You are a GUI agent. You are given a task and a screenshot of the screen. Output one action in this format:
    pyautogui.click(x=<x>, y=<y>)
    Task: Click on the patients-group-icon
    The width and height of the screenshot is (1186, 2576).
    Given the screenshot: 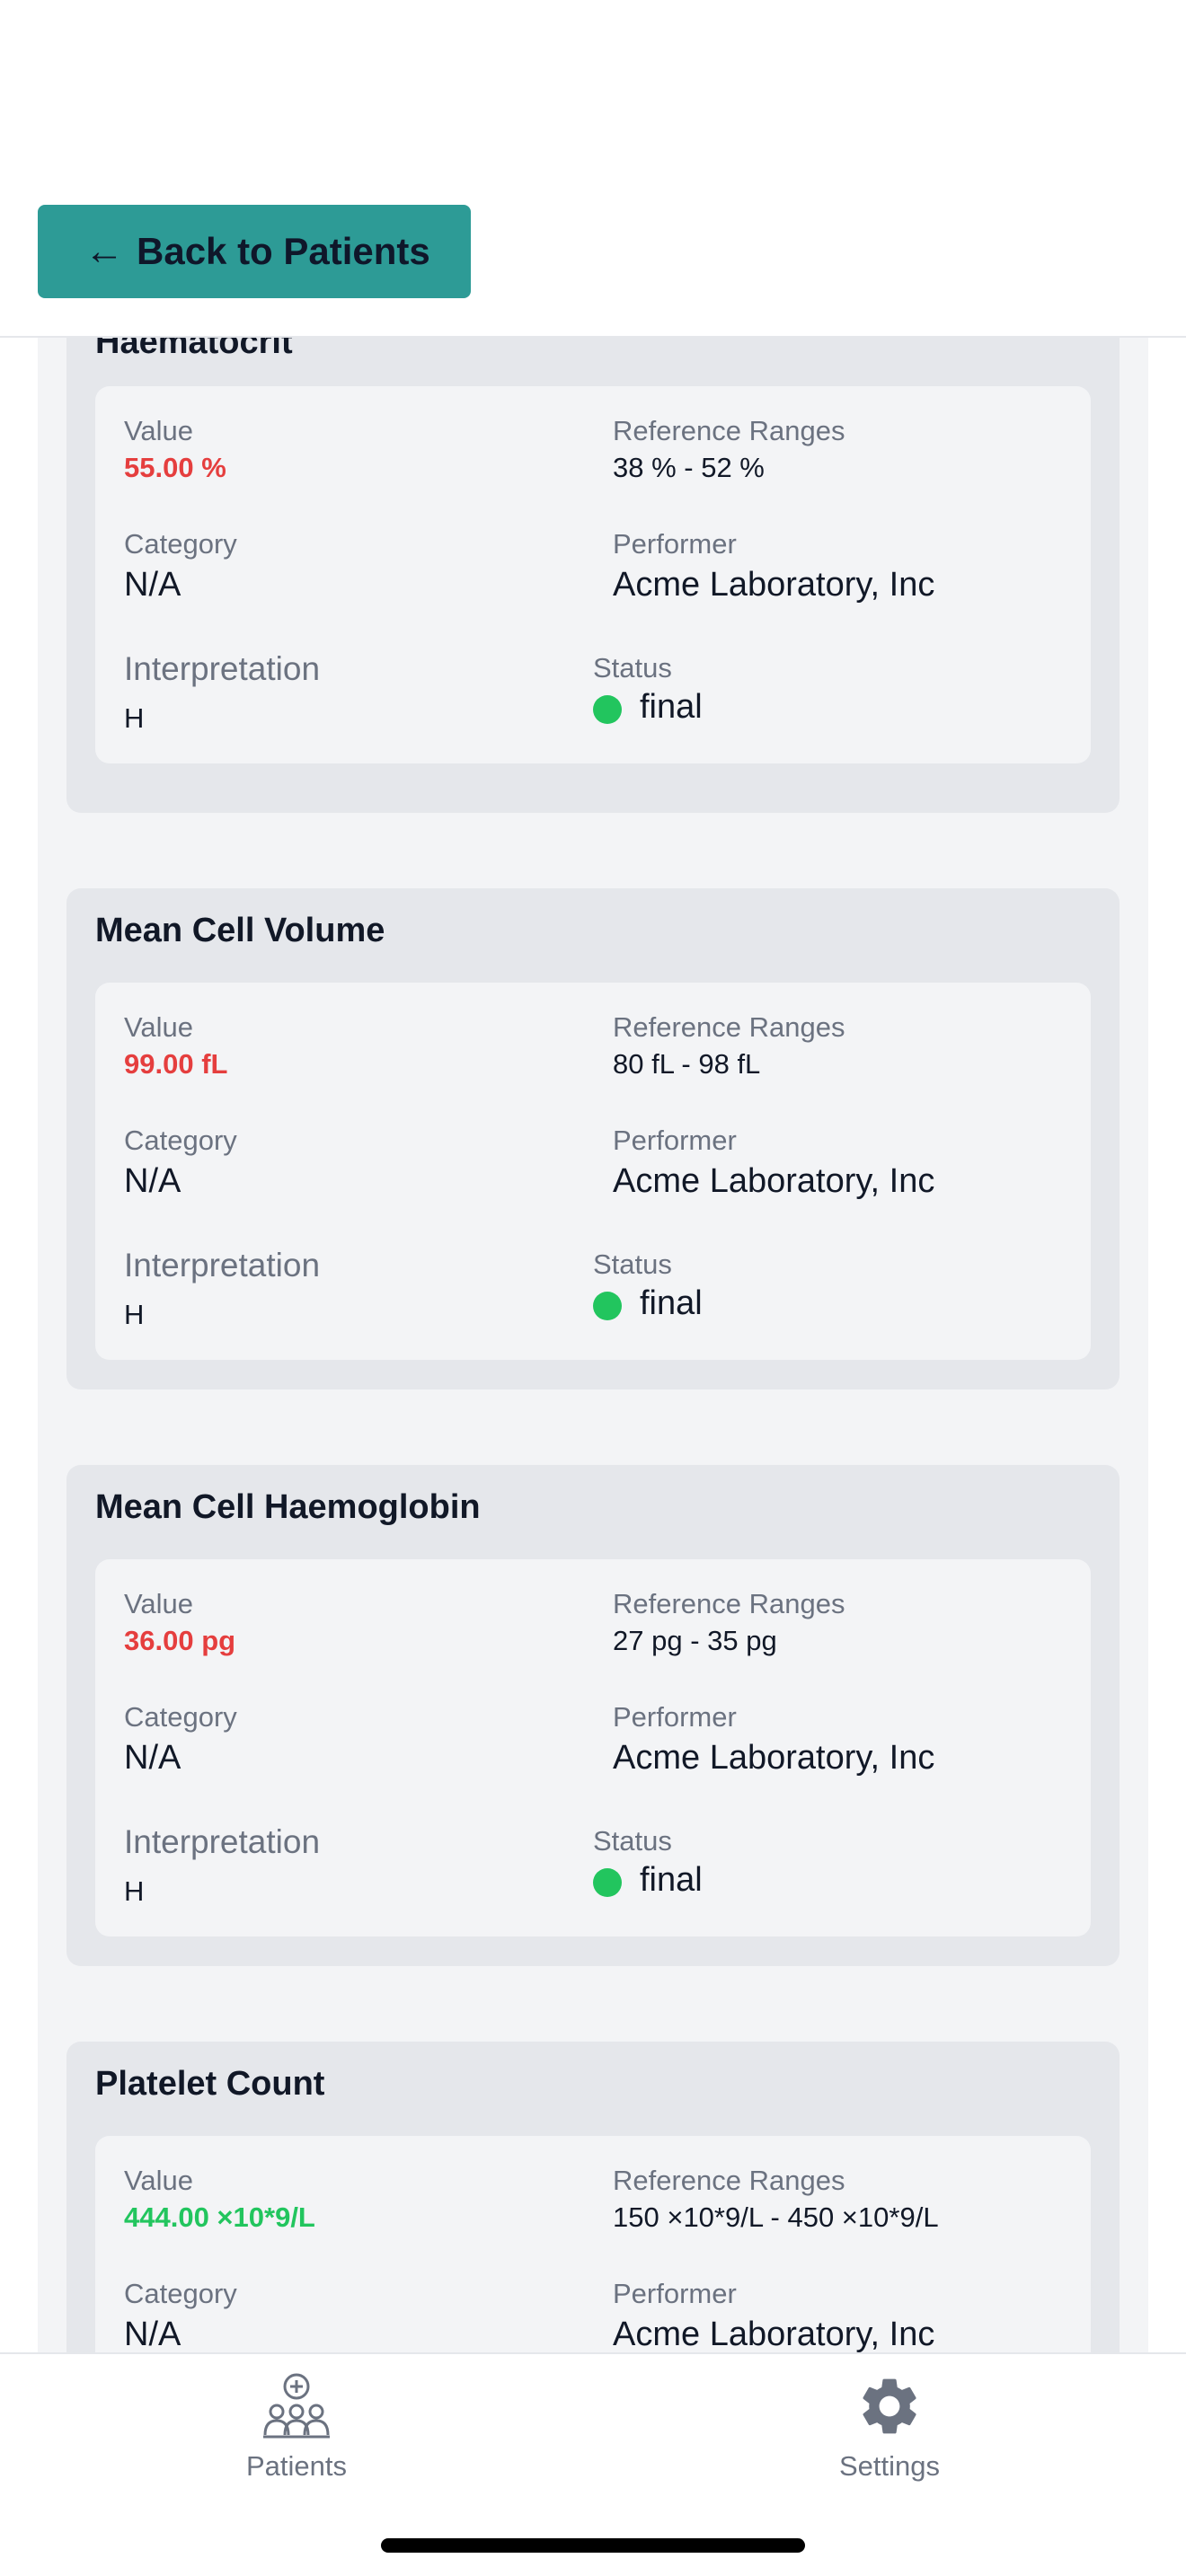 What is the action you would take?
    pyautogui.click(x=296, y=2408)
    